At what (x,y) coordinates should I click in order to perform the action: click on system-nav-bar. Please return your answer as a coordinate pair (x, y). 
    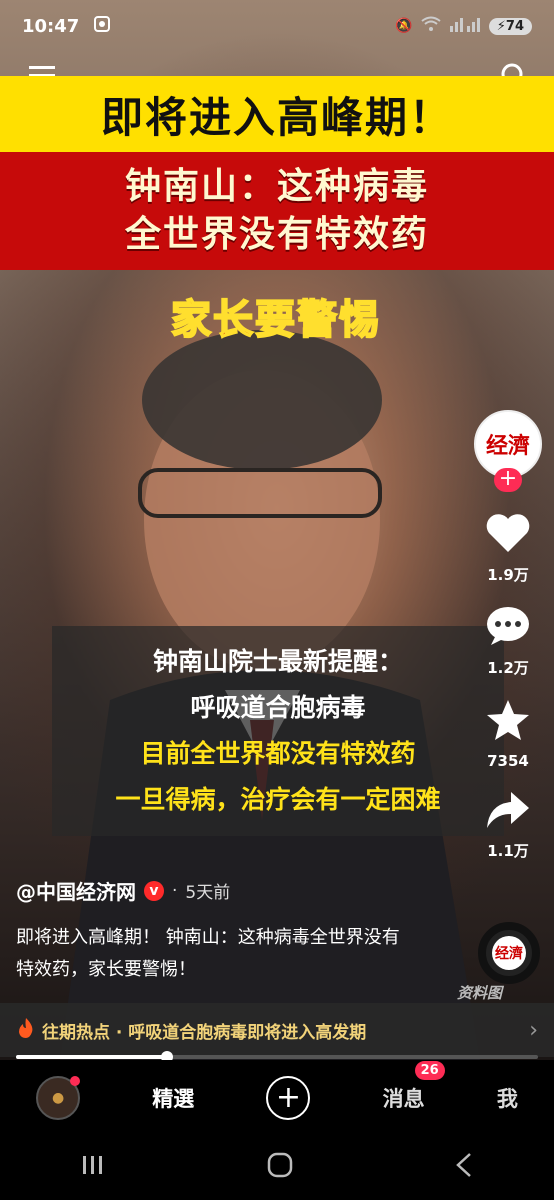
    Looking at the image, I should click on (277, 1168).